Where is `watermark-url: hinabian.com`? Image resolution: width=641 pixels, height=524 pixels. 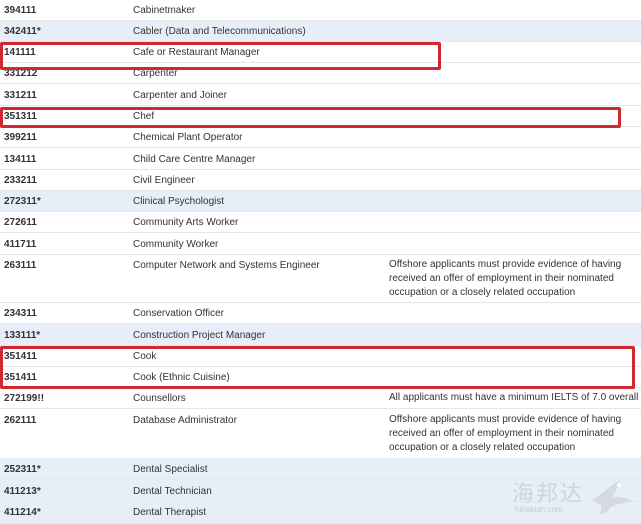 watermark-url: hinabian.com is located at coordinates (539, 509).